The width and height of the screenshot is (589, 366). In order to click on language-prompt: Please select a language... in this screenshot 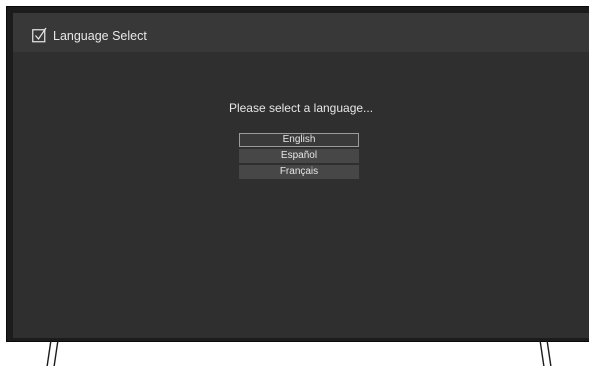, I will do `click(301, 108)`.